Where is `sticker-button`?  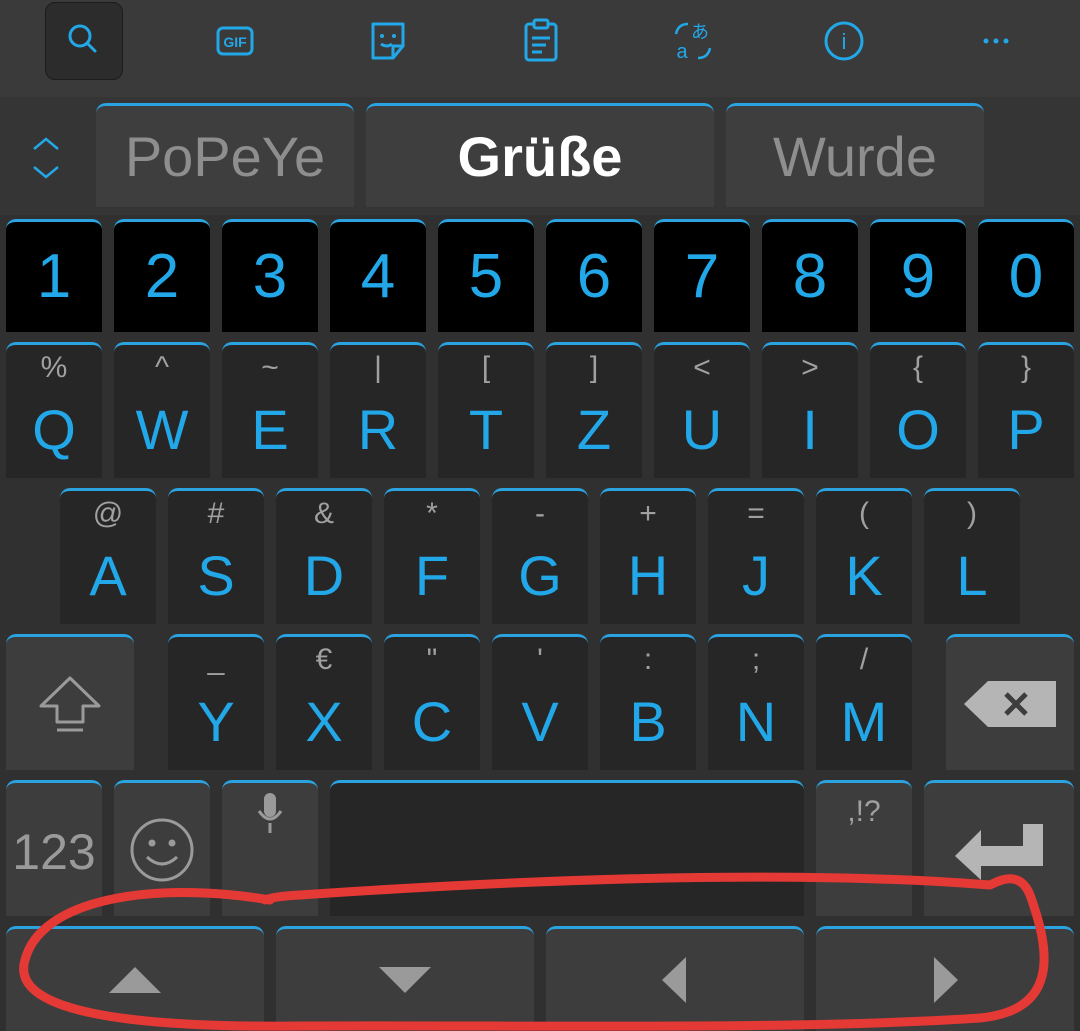 sticker-button is located at coordinates (388, 41).